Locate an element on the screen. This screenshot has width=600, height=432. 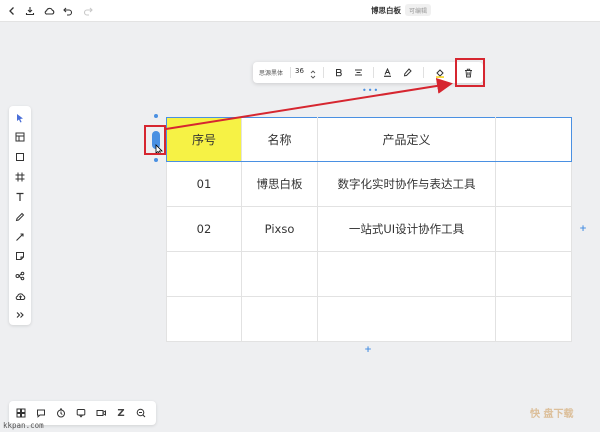
left-toolbar is located at coordinates (20, 215).